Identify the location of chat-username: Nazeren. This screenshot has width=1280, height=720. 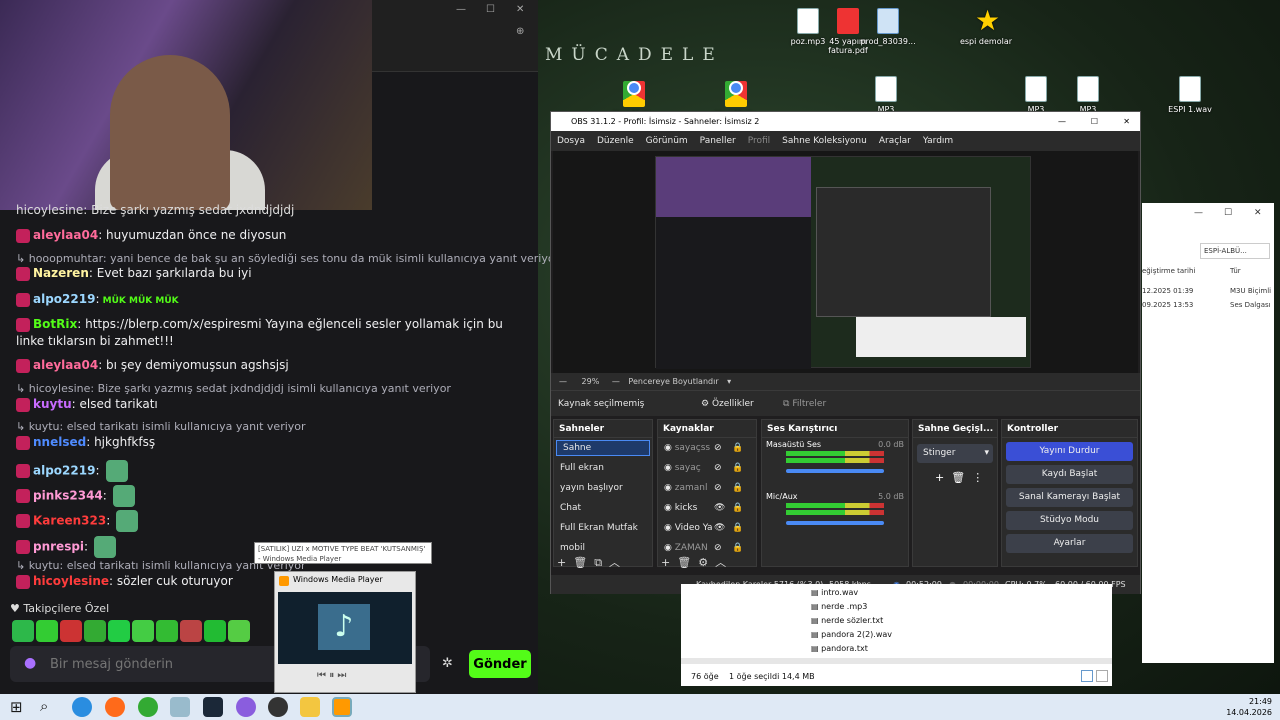
(61, 273).